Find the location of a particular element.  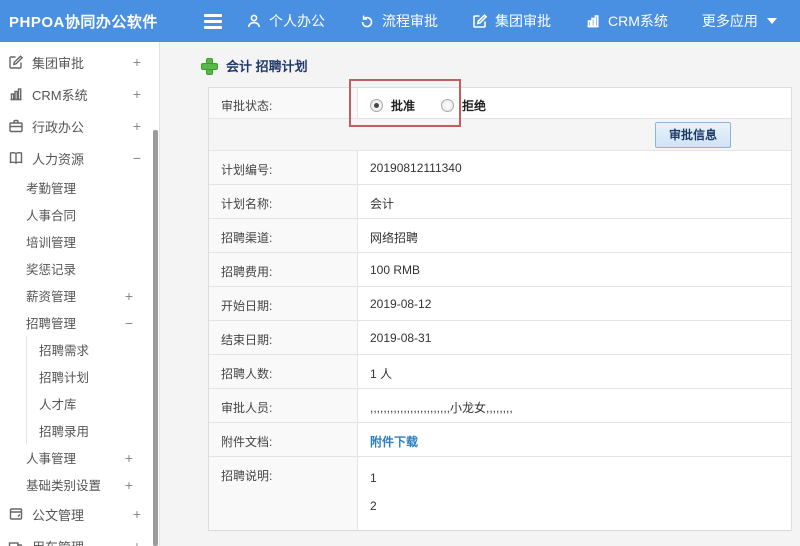

field-label: 开始日期: is located at coordinates (283, 303).